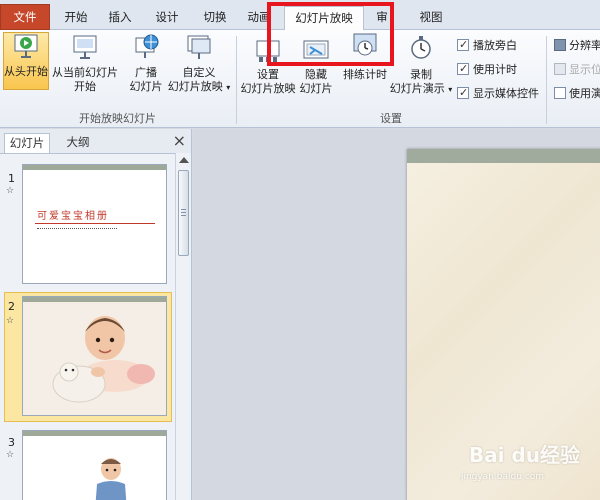  Describe the element at coordinates (215, 18) in the screenshot. I see `tab-transitions: 切换` at that location.